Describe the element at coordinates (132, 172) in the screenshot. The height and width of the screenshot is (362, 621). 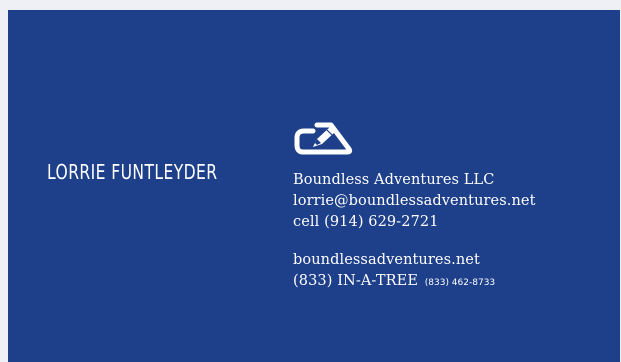
I see `person-name: LORRIE FUNTLEYDER` at that location.